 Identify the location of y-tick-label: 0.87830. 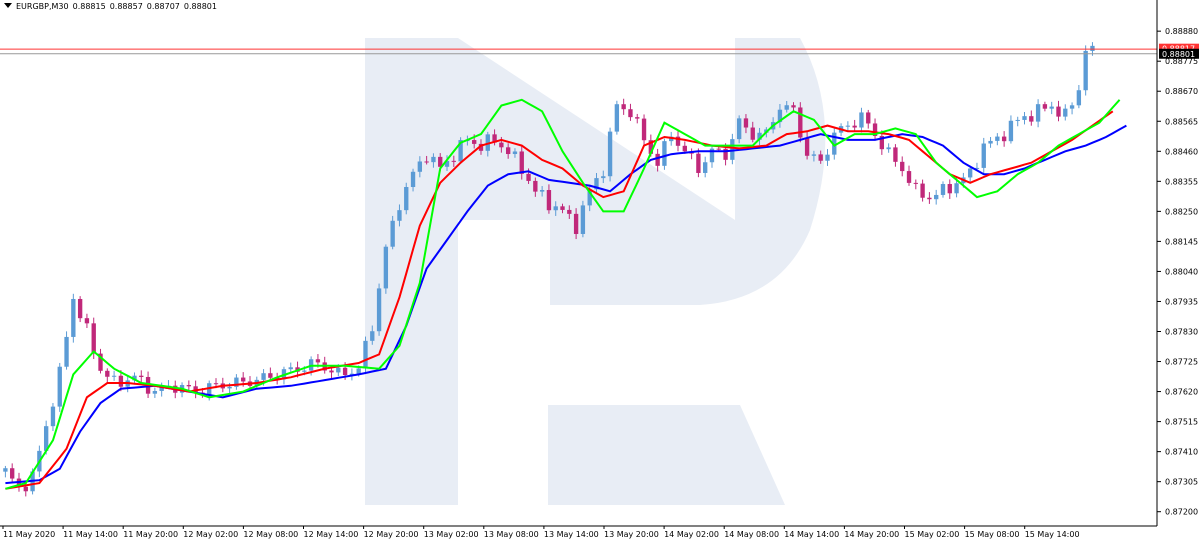
(1181, 331).